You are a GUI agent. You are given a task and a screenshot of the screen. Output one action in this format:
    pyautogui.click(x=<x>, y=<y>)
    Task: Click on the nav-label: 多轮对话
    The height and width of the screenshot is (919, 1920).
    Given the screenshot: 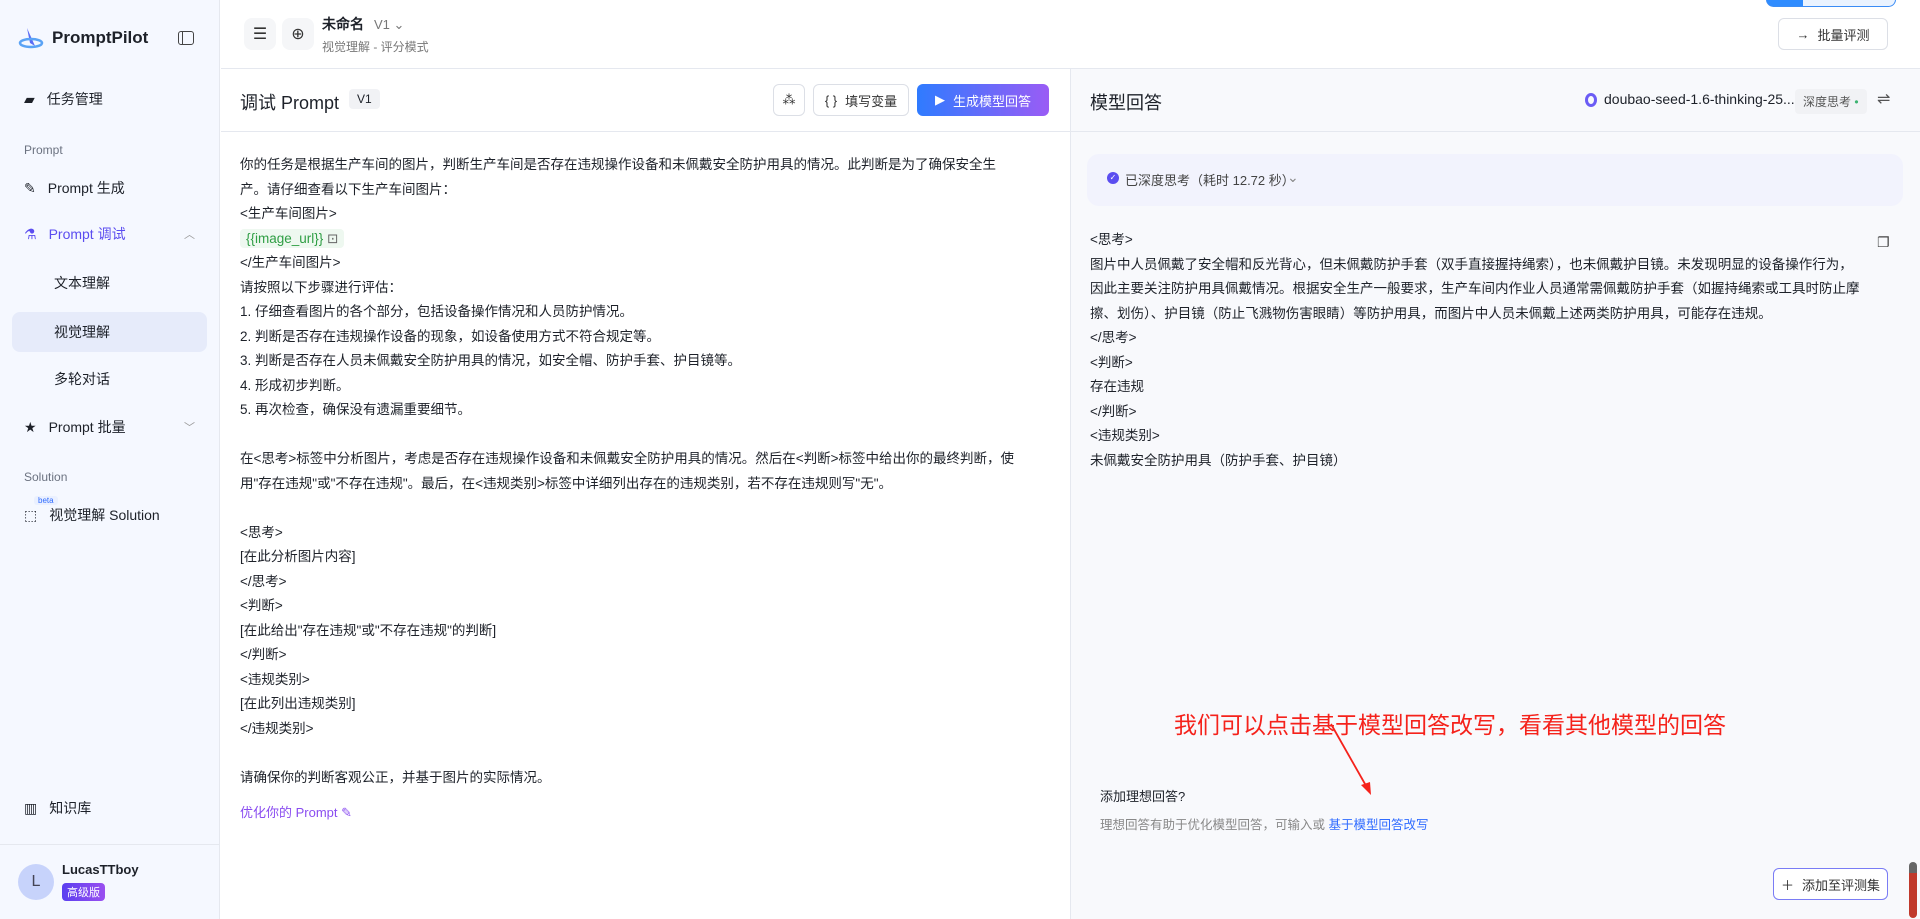 What is the action you would take?
    pyautogui.click(x=82, y=379)
    